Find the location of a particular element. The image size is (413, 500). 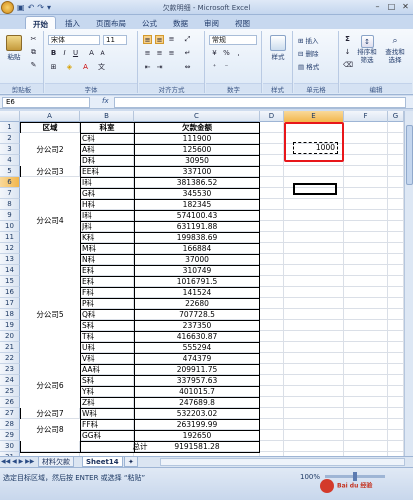

cell-C27: 532203.02 is located at coordinates (197, 413).